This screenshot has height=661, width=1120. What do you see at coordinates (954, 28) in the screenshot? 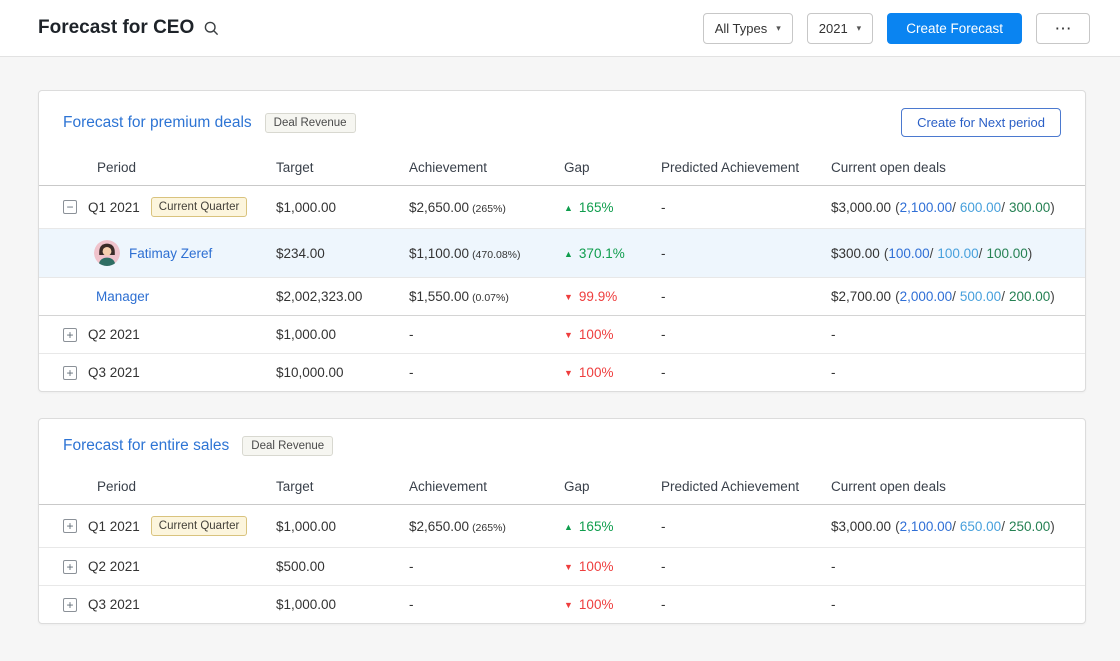
I see `create-forecast-button: Create Forecast` at bounding box center [954, 28].